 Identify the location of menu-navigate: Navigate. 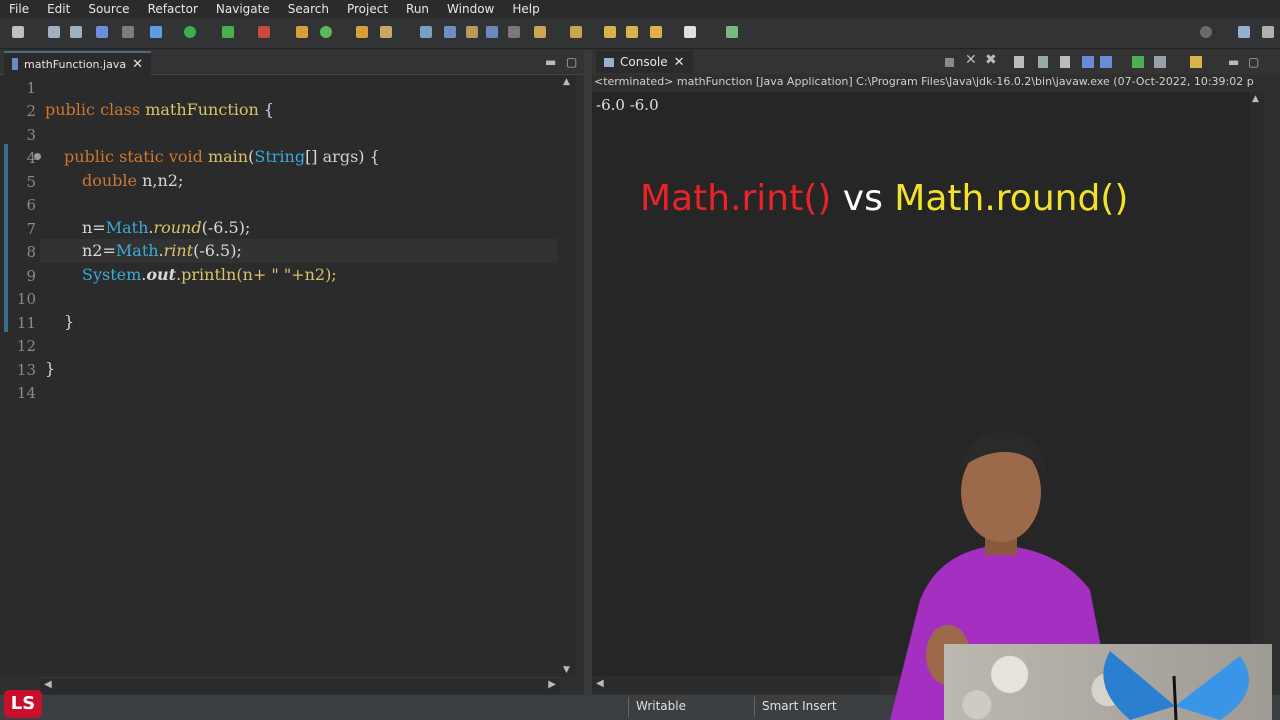
(243, 9).